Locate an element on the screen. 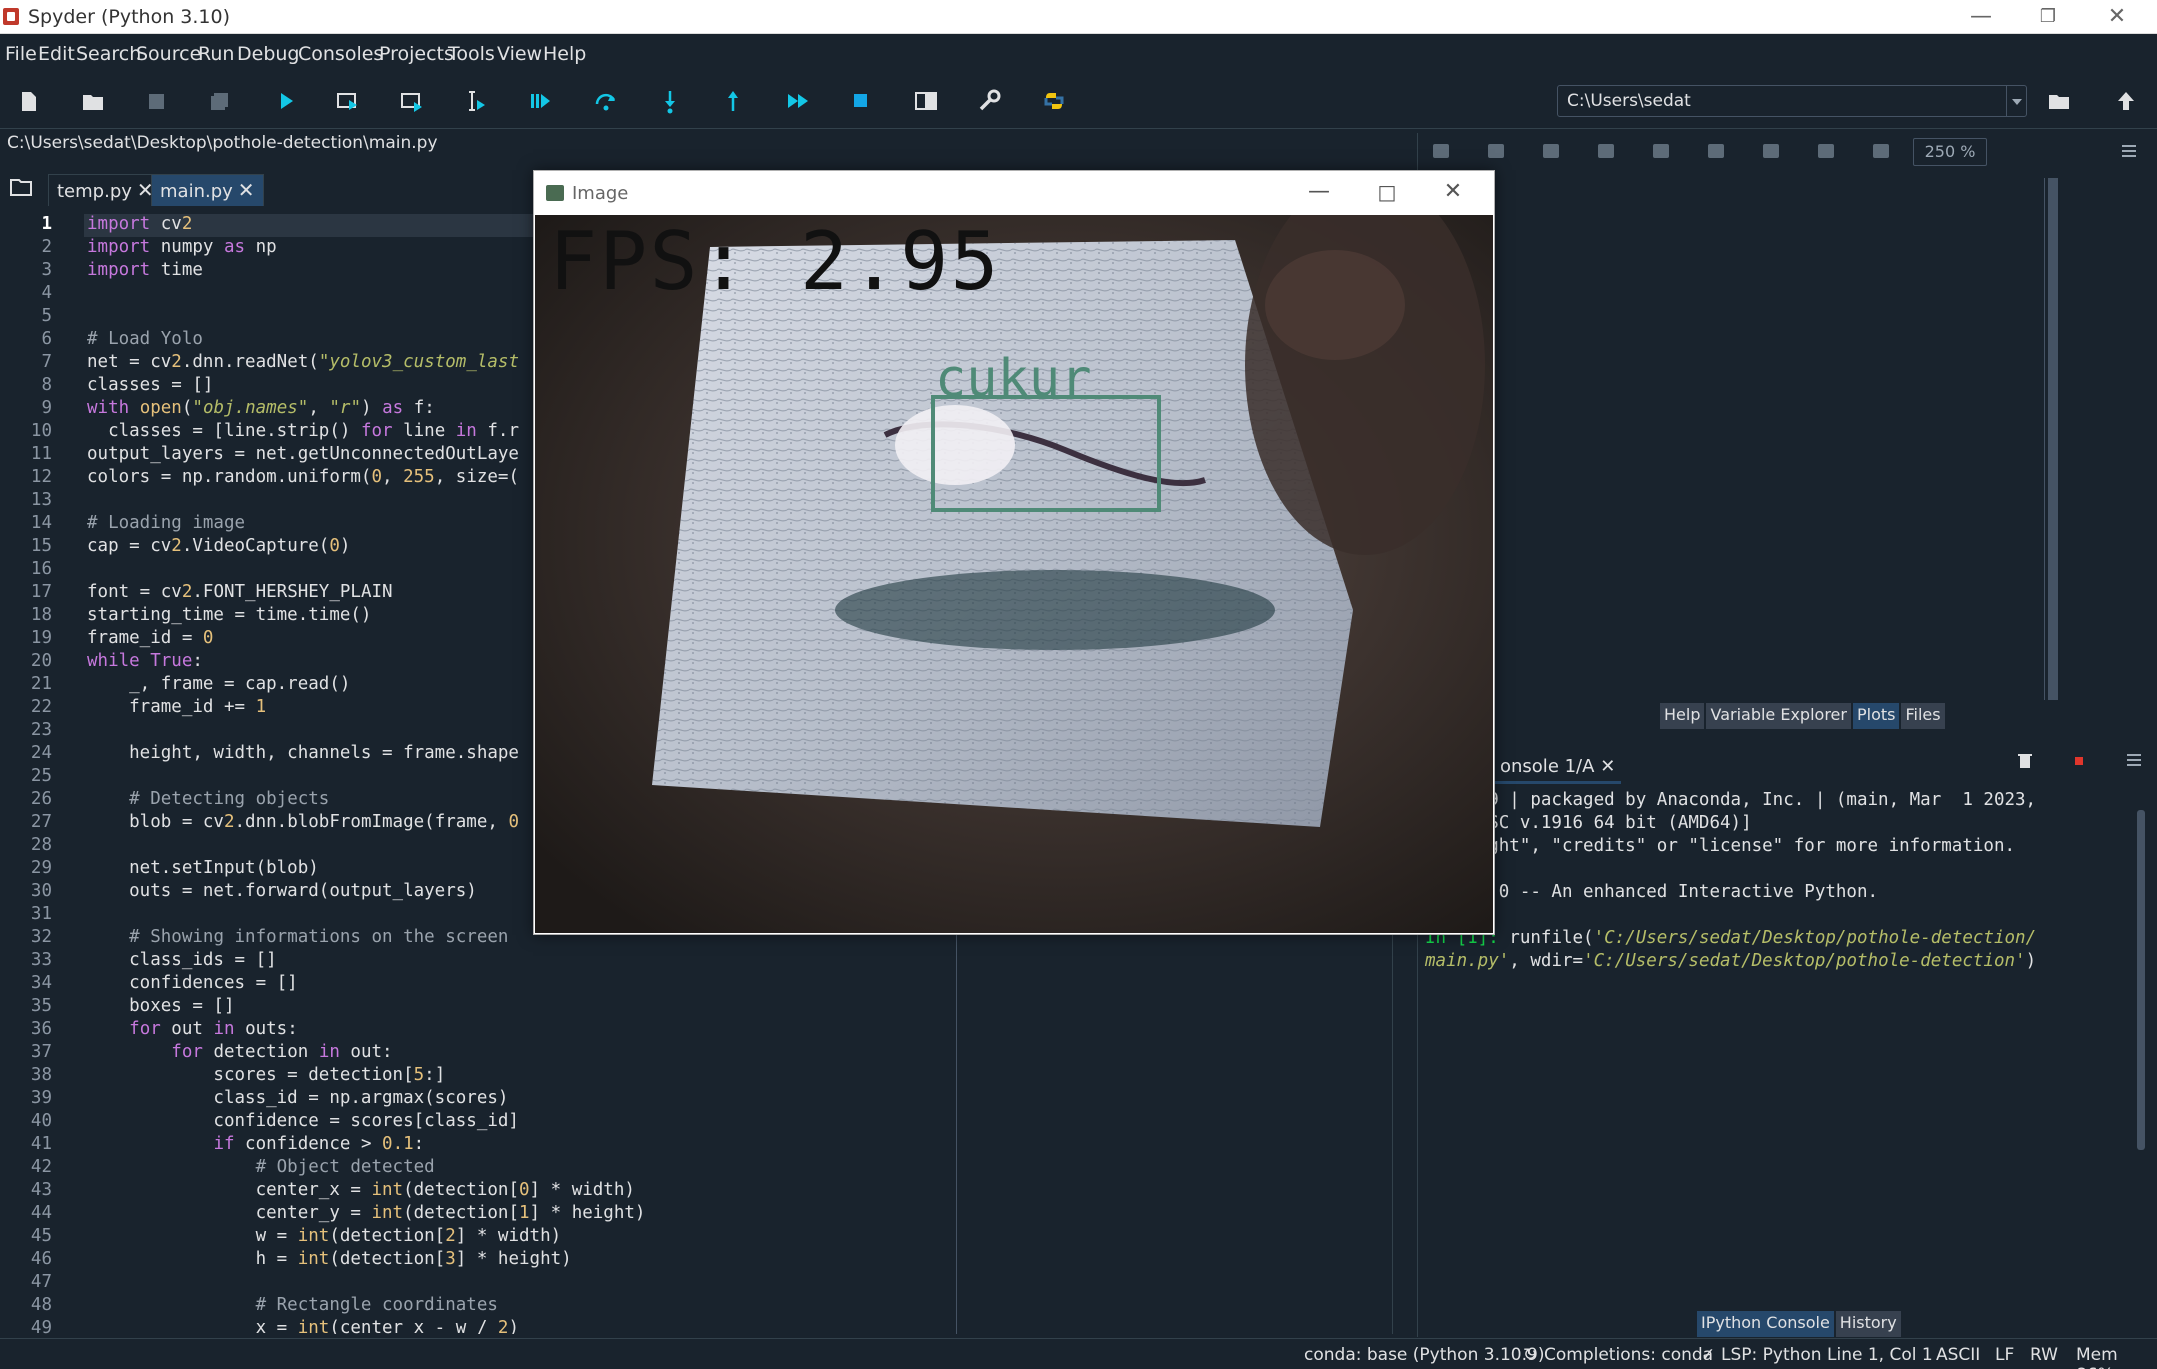 The image size is (2157, 1369). tab-variable-explorer: Variable Explorer is located at coordinates (1778, 716).